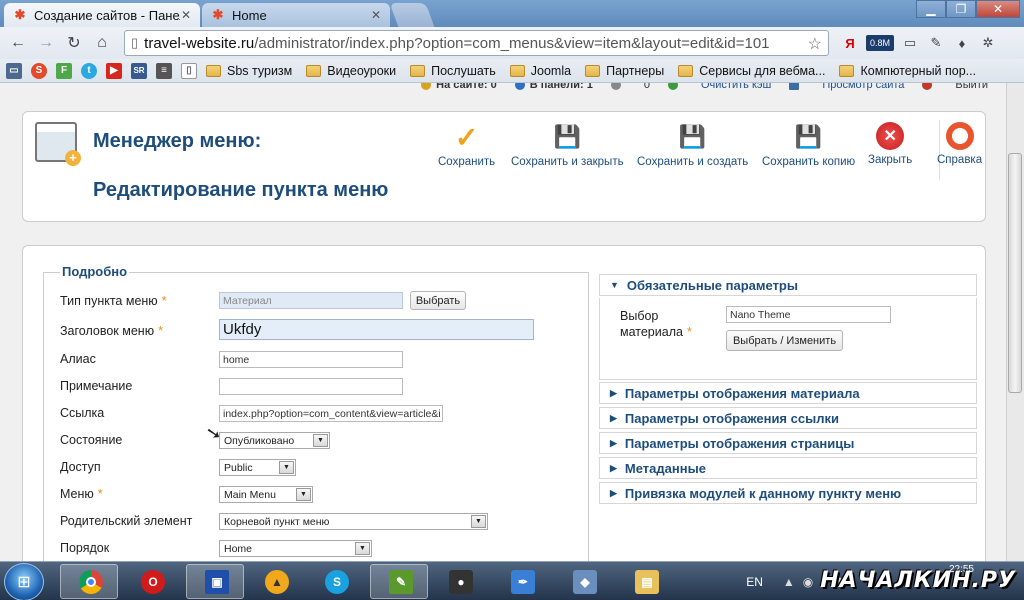 This screenshot has height=600, width=1024. Describe the element at coordinates (199, 43) in the screenshot. I see `url-host: travel-website.ru` at that location.